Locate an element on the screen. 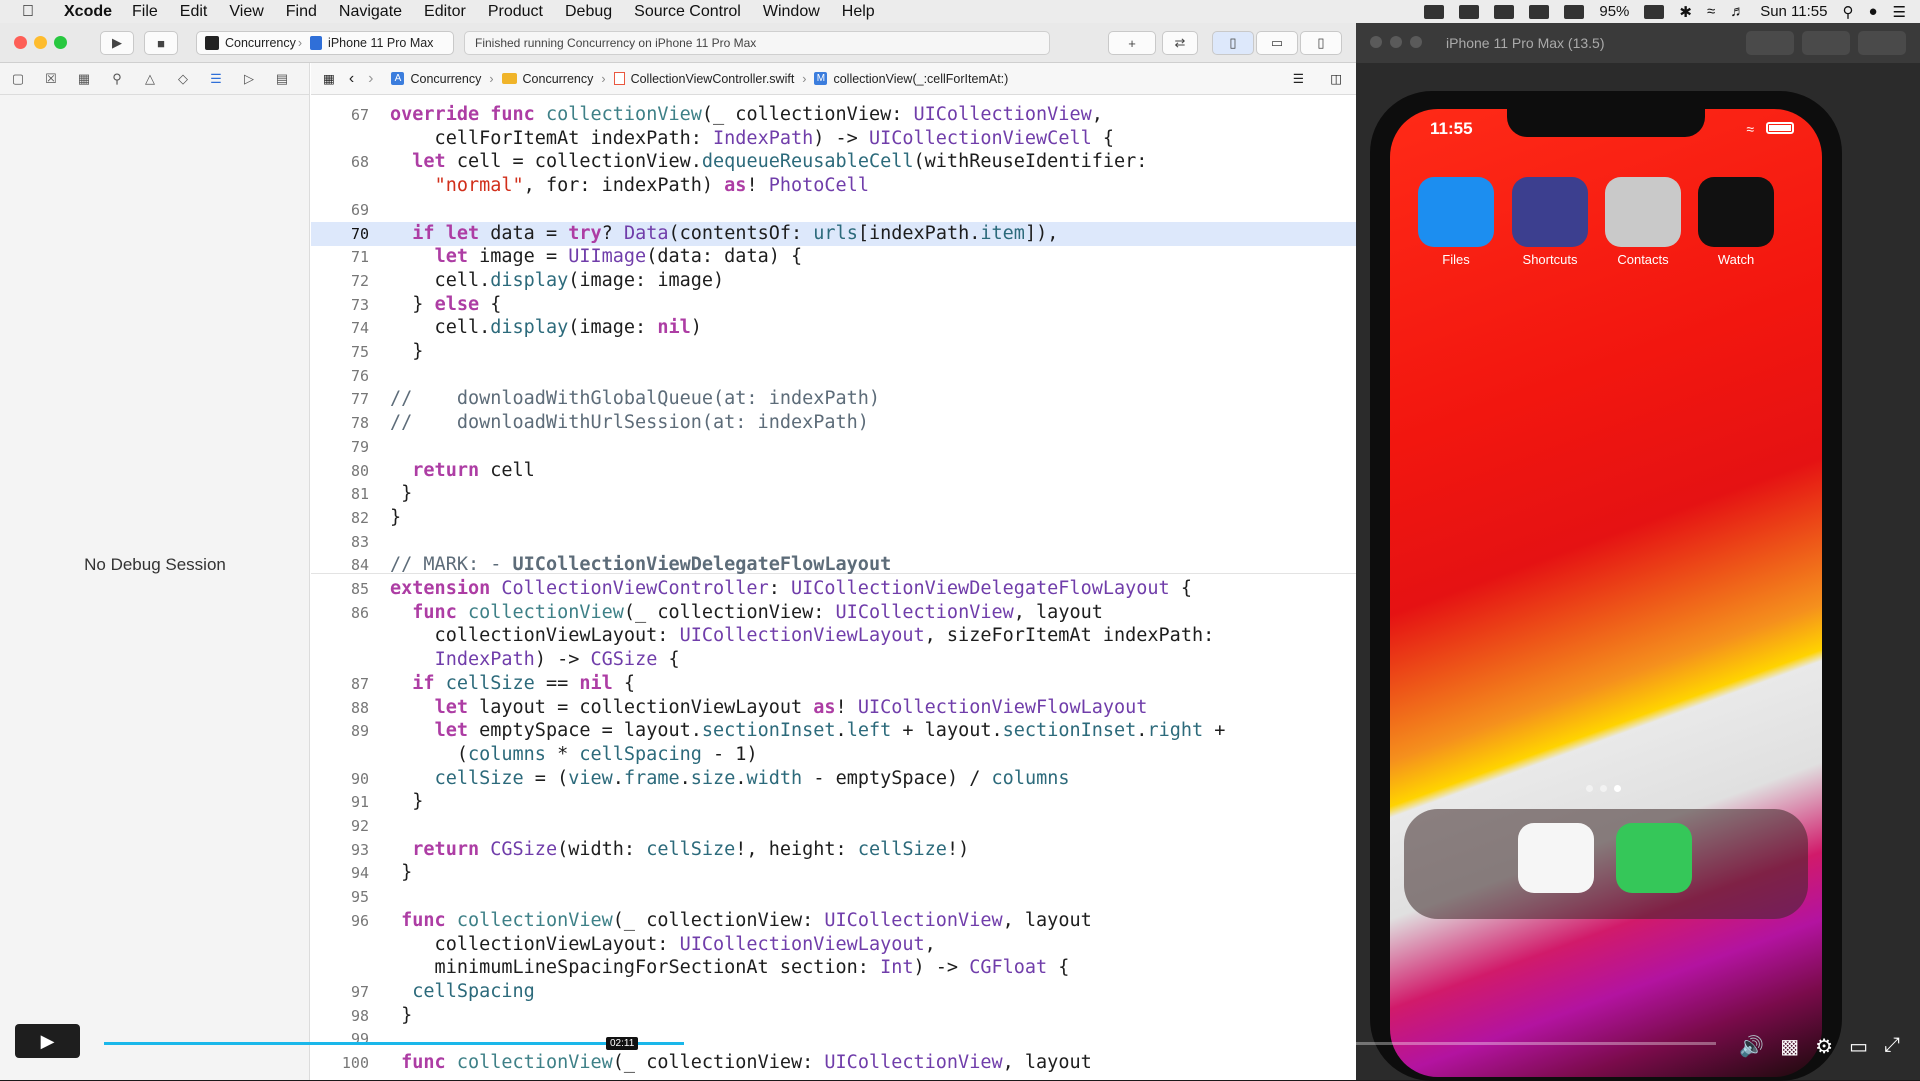 This screenshot has height=1081, width=1920. sim-minimize-button is located at coordinates (1396, 42).